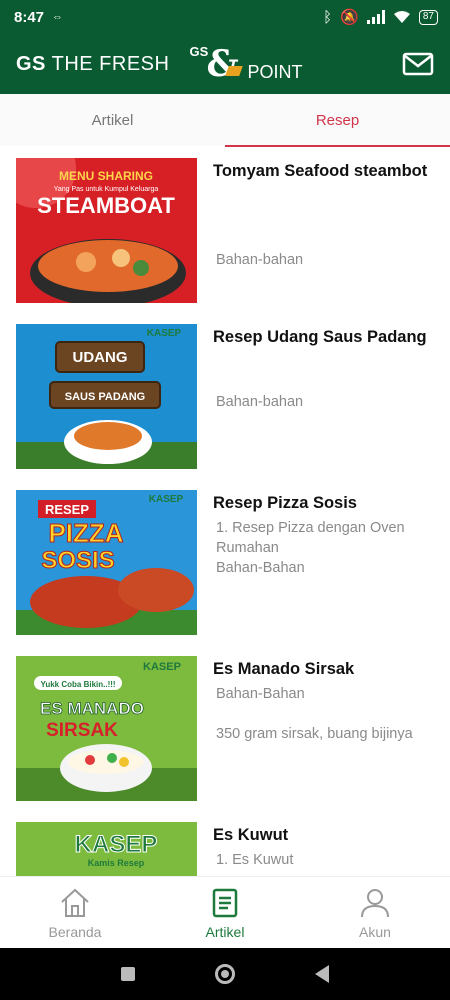 Image resolution: width=450 pixels, height=1000 pixels. Describe the element at coordinates (375, 17) in the screenshot. I see `signal-icon` at that location.